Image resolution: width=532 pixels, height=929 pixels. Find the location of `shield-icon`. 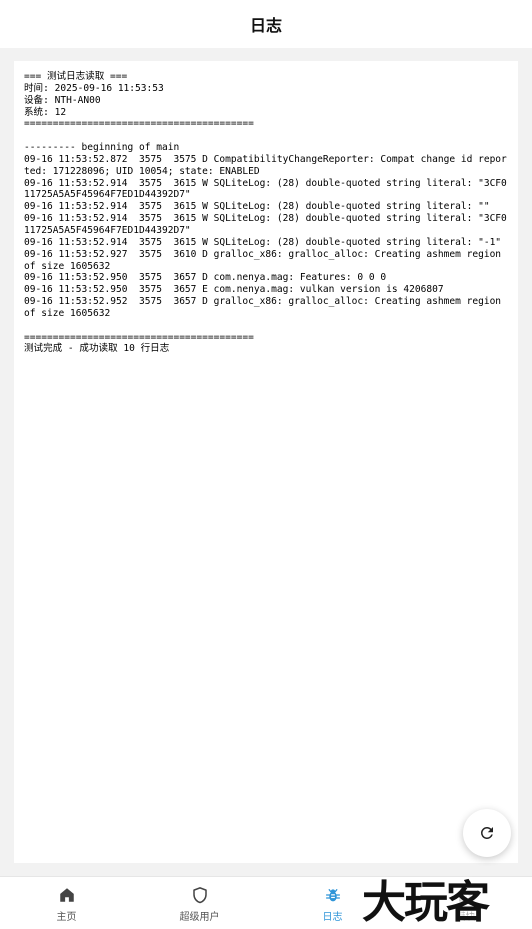

shield-icon is located at coordinates (200, 895).